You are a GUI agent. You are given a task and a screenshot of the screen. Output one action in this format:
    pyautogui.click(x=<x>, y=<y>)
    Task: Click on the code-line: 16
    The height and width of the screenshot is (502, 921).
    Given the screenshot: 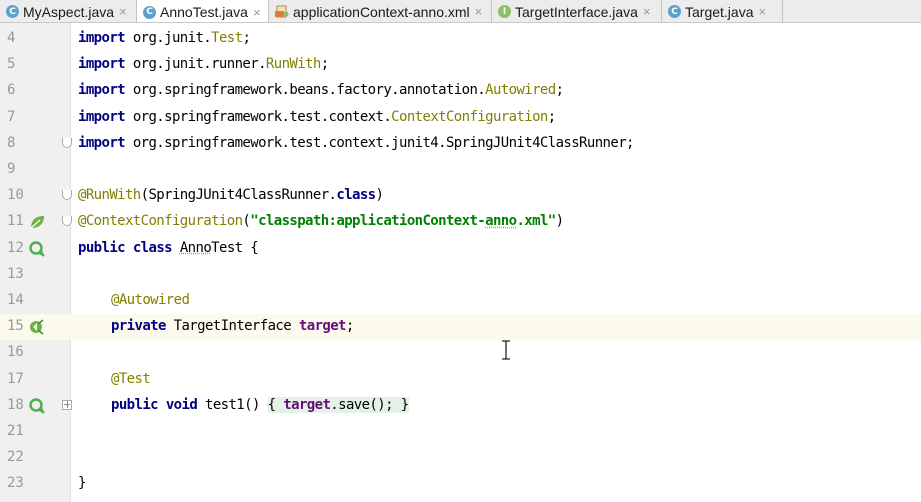 What is the action you would take?
    pyautogui.click(x=460, y=353)
    